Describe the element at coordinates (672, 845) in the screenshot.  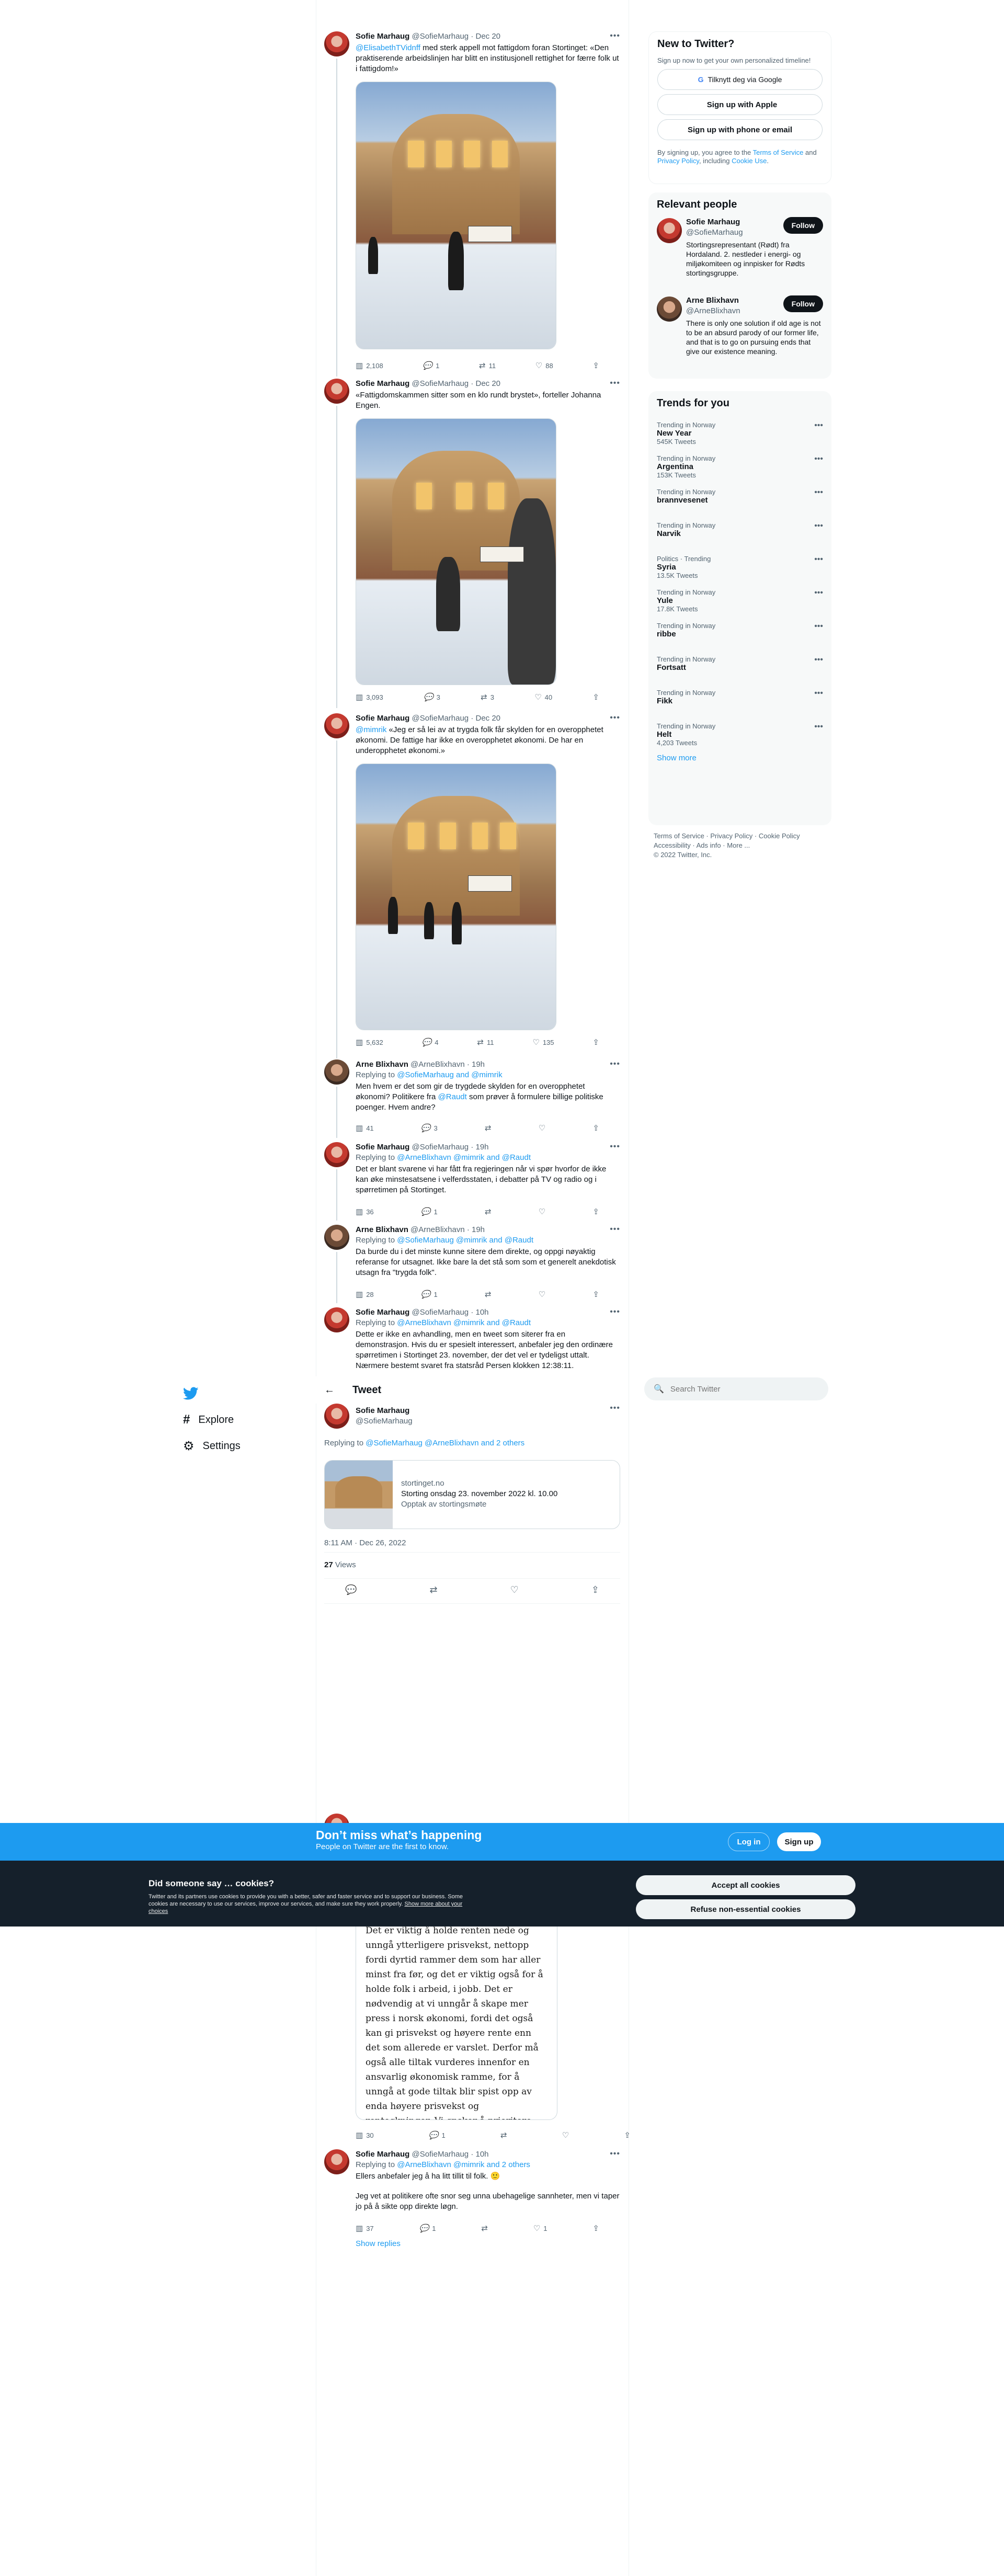
I see `footer-accessibility: Accessibility` at that location.